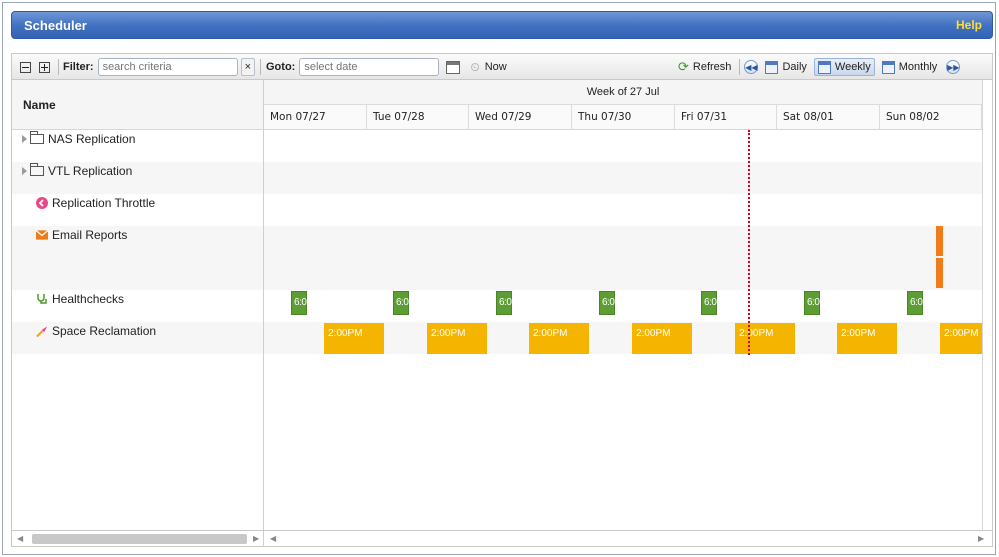 The height and width of the screenshot is (557, 999). Describe the element at coordinates (369, 67) in the screenshot. I see `goto-date-input` at that location.